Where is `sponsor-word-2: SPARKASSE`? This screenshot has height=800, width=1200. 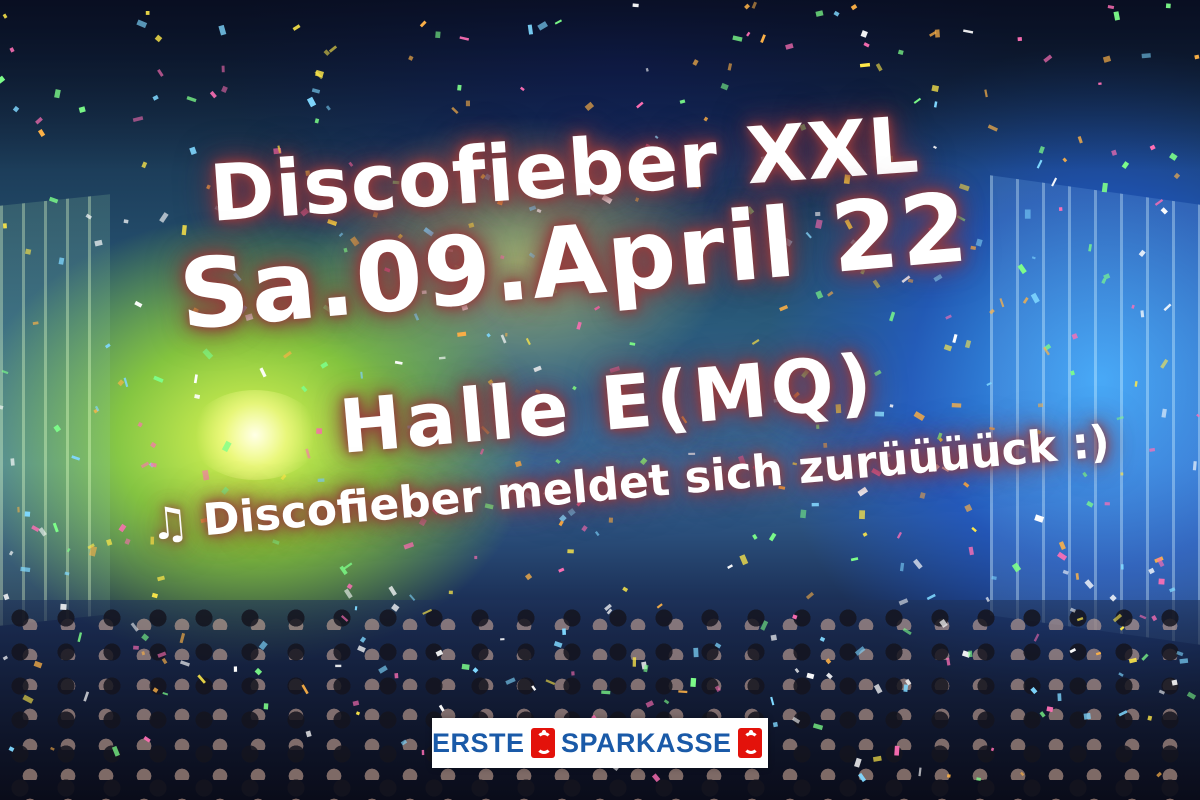
sponsor-word-2: SPARKASSE is located at coordinates (646, 742).